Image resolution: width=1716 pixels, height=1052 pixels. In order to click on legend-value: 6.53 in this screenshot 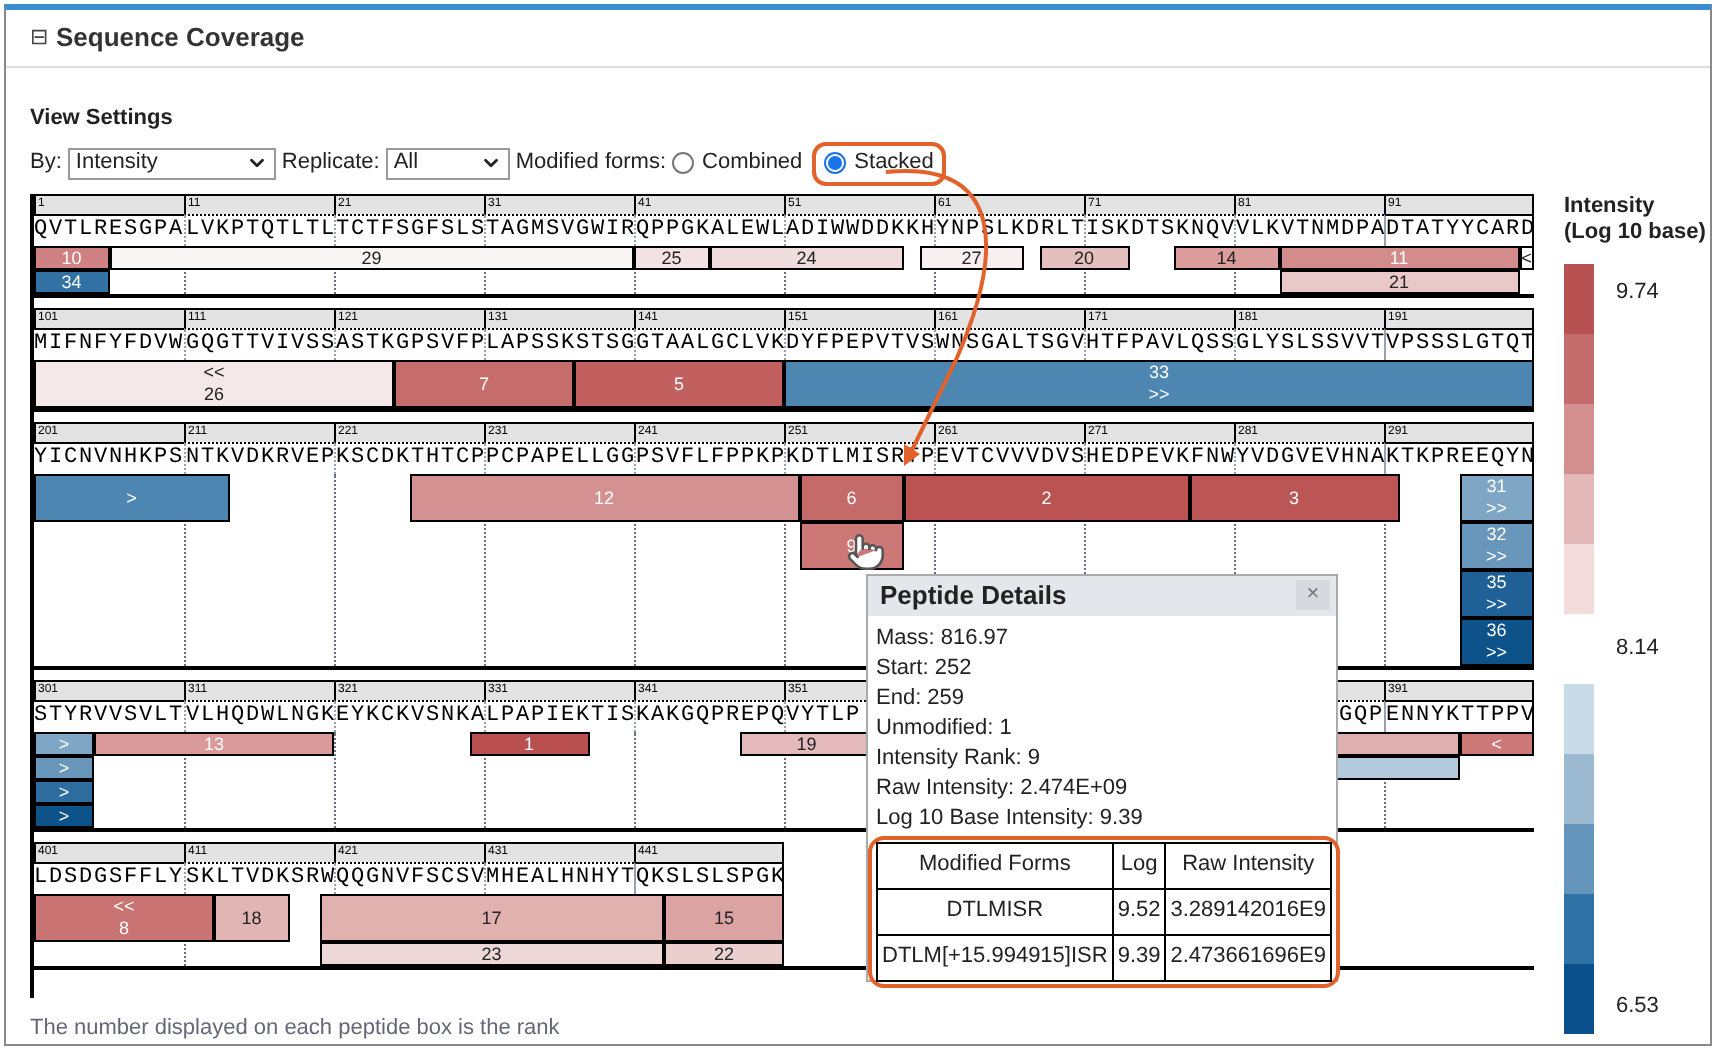, I will do `click(1637, 1006)`.